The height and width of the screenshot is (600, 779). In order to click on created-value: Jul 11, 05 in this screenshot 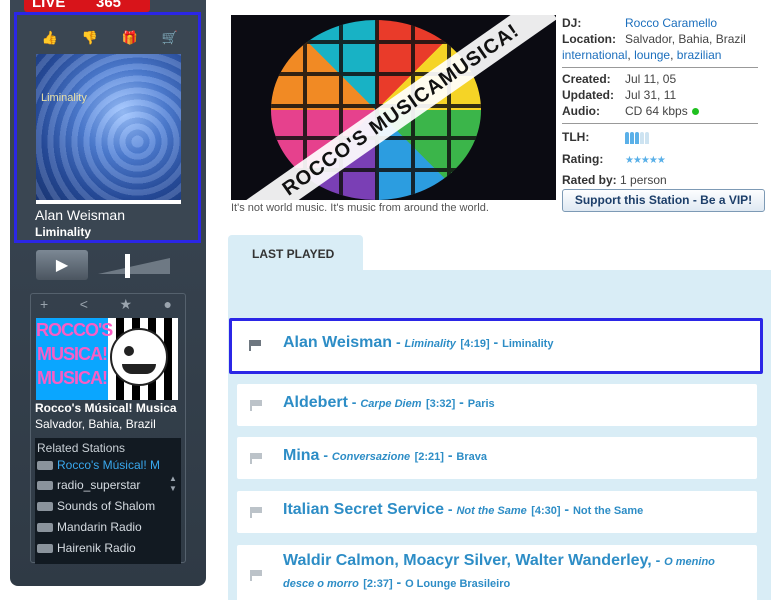, I will do `click(651, 79)`.